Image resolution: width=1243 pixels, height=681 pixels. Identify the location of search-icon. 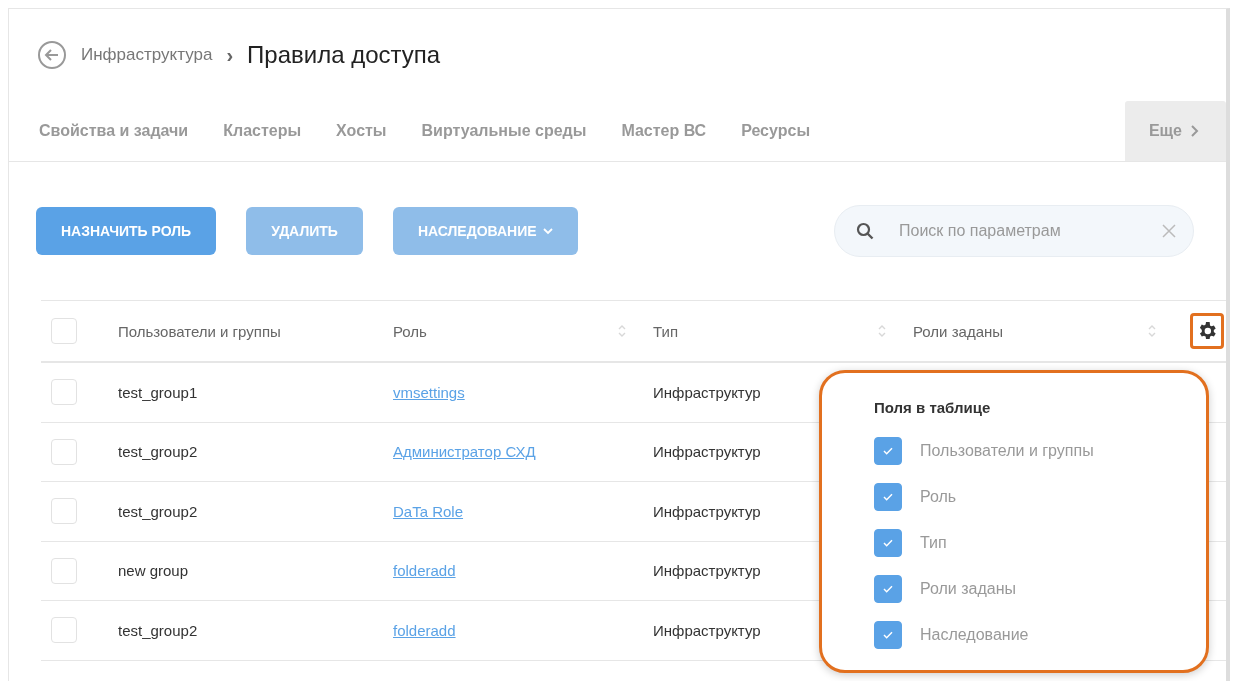
(865, 231).